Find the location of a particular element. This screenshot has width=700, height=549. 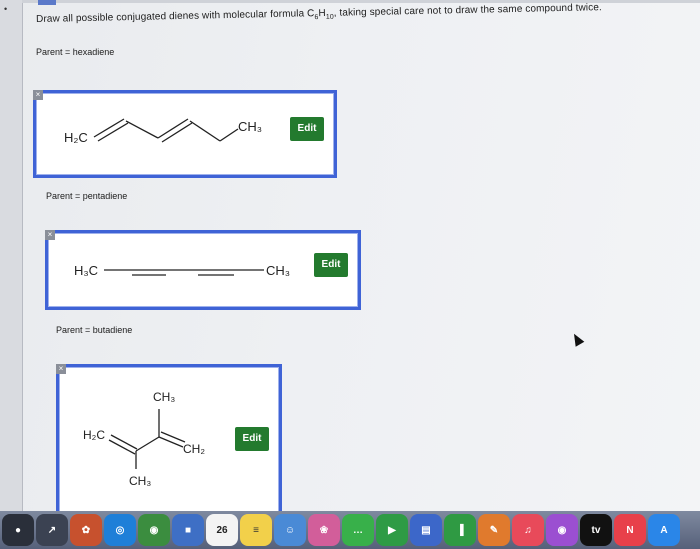

music-icon-glyph: ♫ is located at coordinates (528, 530).